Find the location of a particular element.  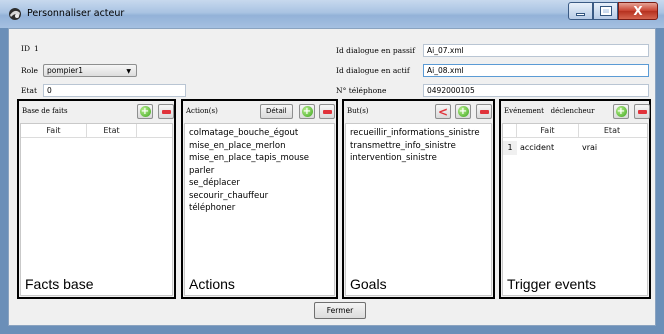

add-trigger-button: + is located at coordinates (621, 111).